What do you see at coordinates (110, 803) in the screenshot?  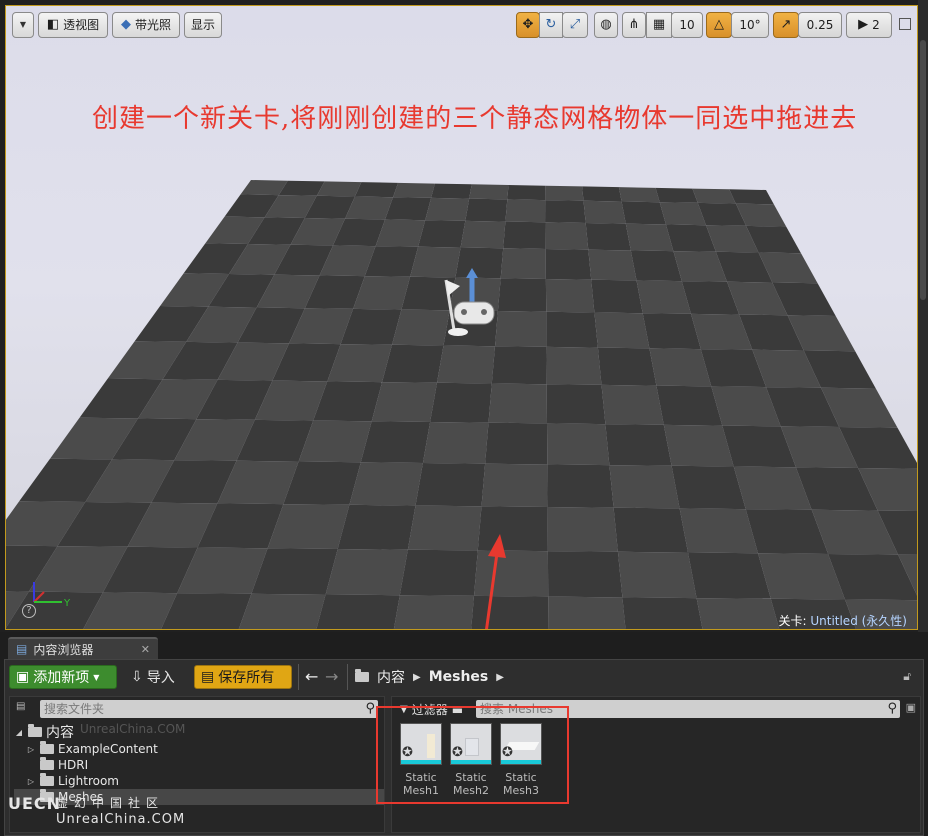 I see `watermark-chinese: 虚幻中国社区` at bounding box center [110, 803].